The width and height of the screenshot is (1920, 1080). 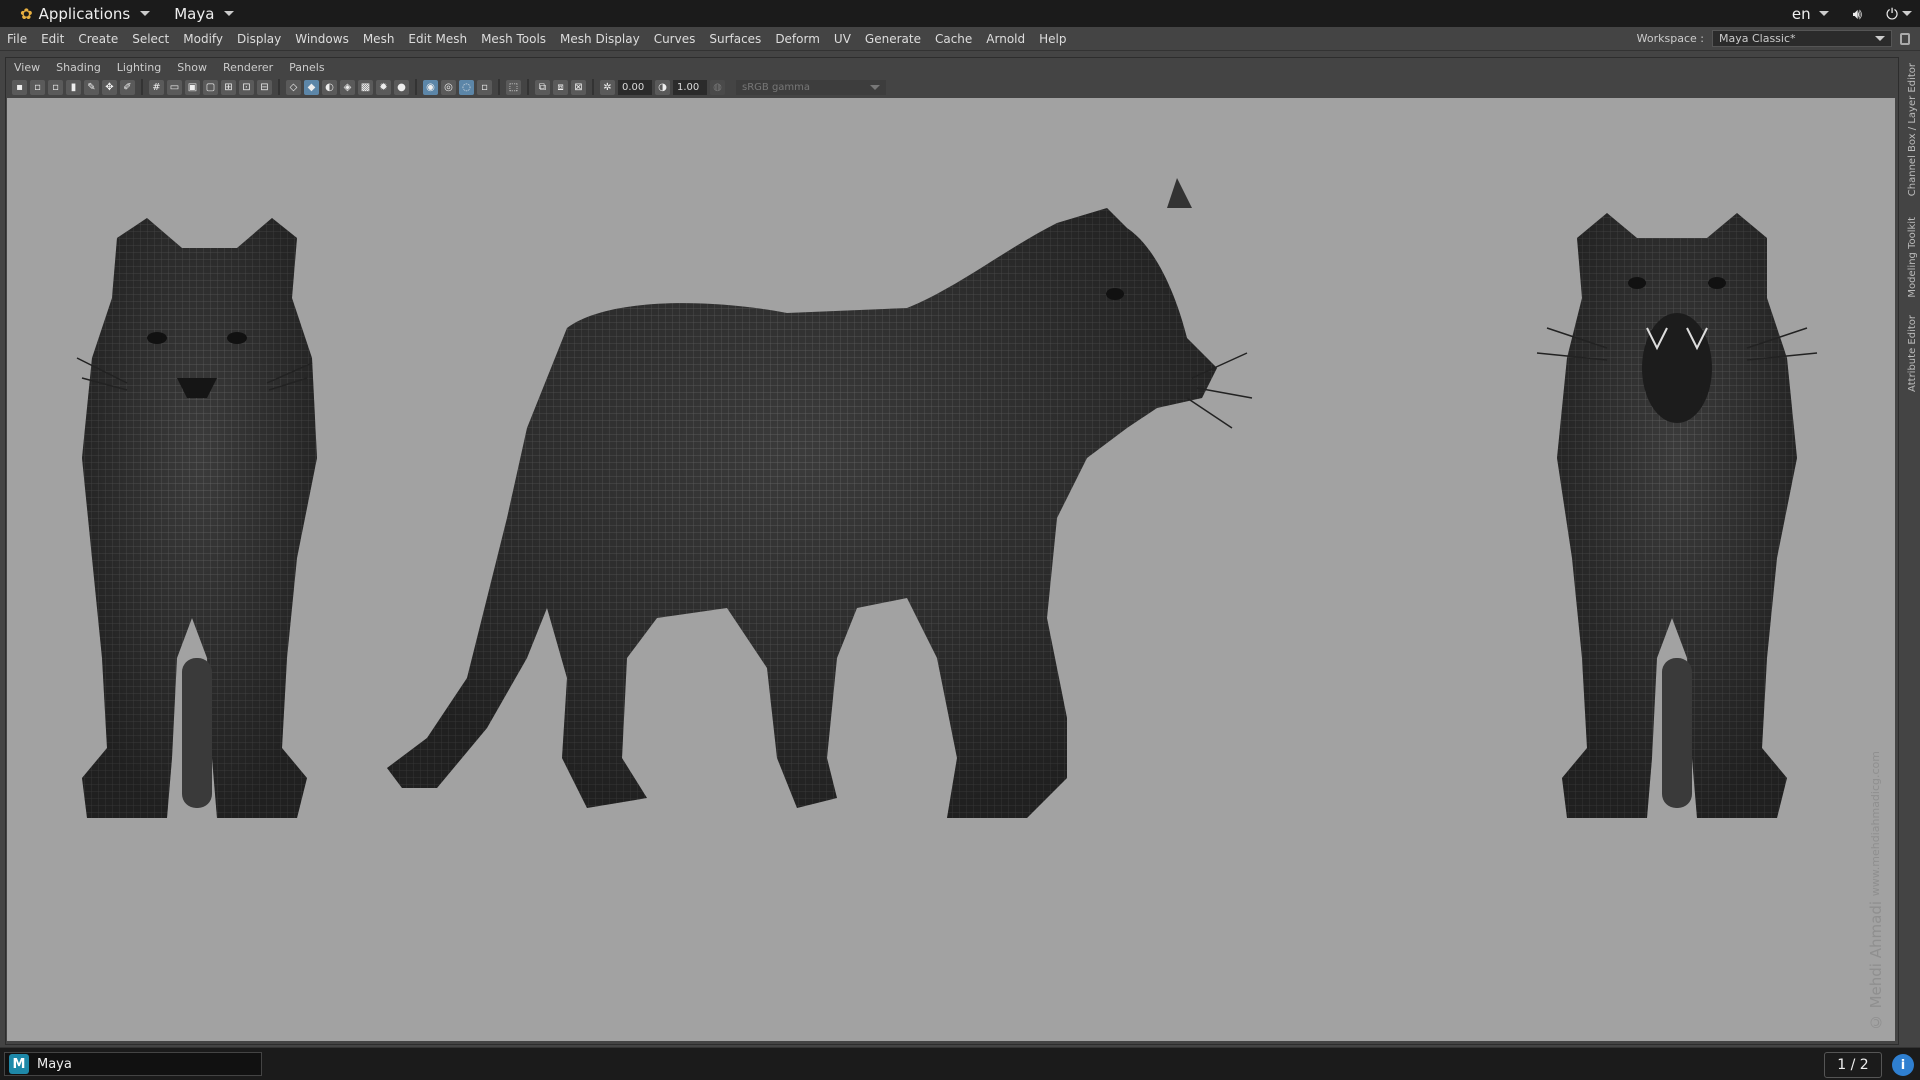 I want to click on maya-logo-icon: M, so click(x=19, y=1064).